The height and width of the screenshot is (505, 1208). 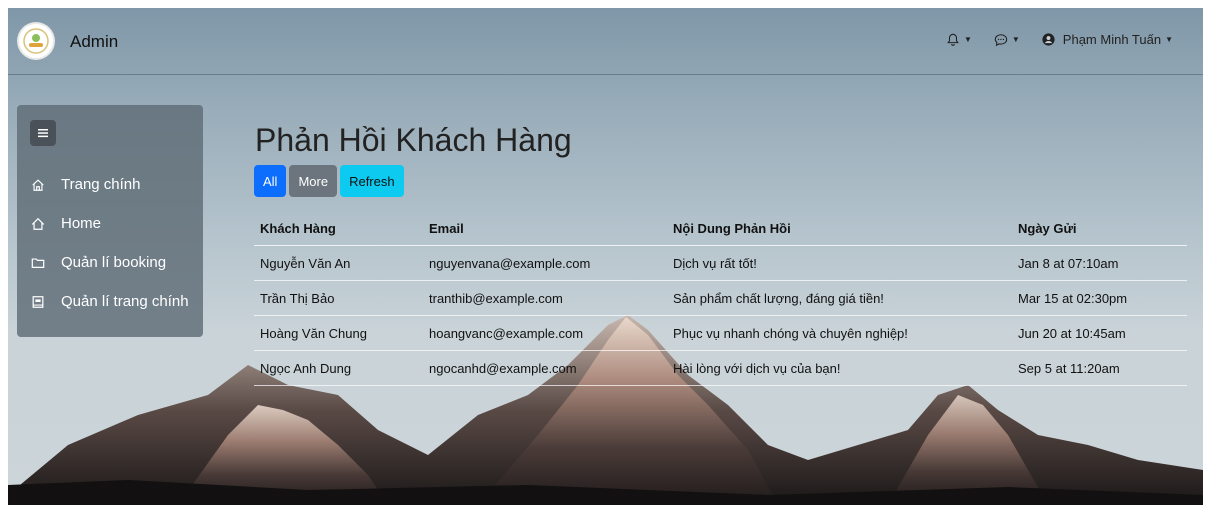 I want to click on bell-icon, so click(x=953, y=39).